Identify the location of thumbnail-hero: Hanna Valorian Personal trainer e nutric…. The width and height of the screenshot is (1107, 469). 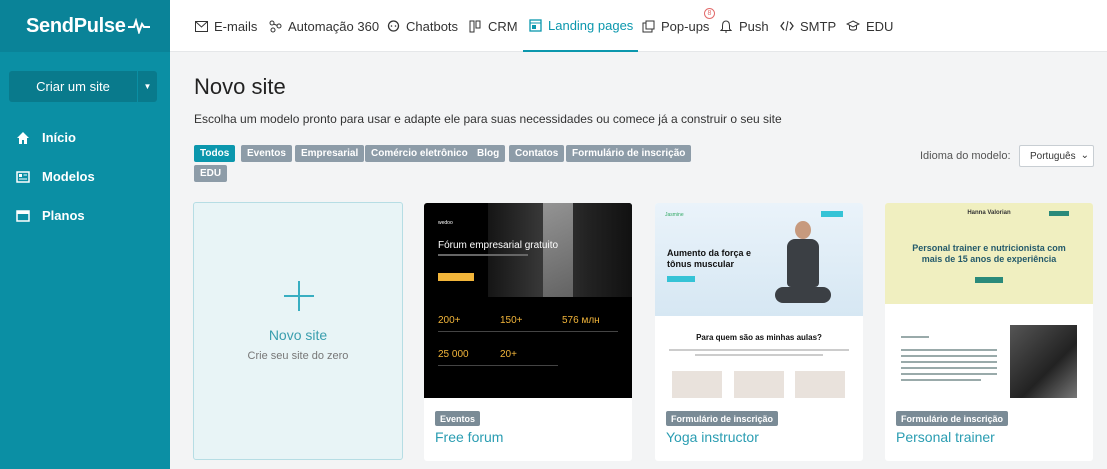
(989, 253).